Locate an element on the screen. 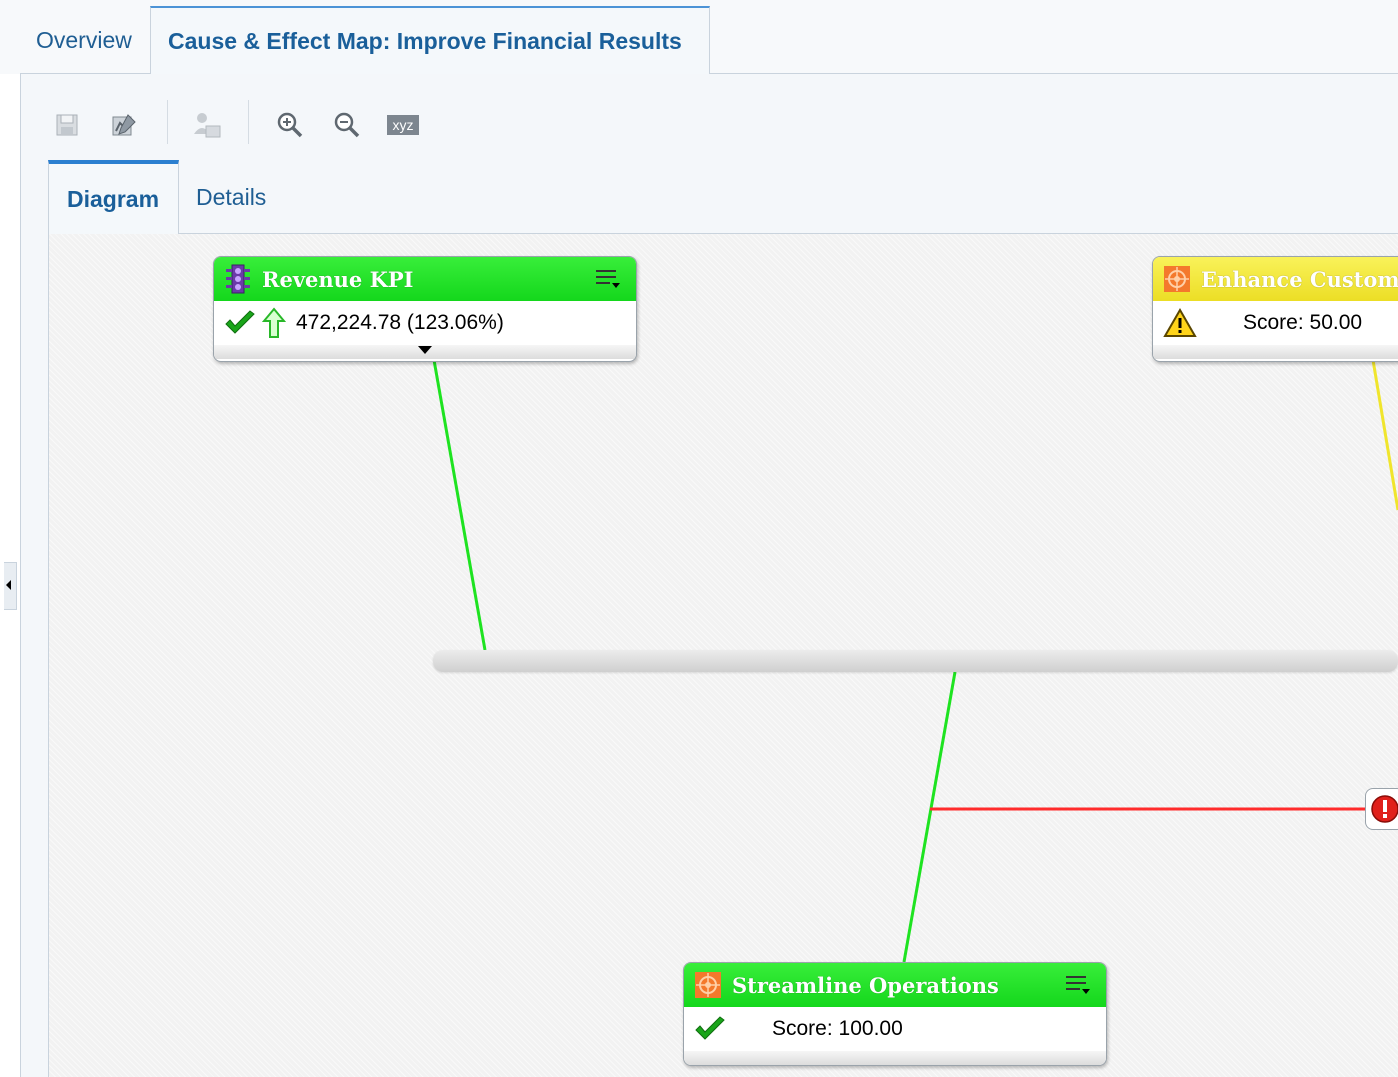 The width and height of the screenshot is (1398, 1077). kpi-value: 472,224.78 (123.06%) is located at coordinates (400, 322).